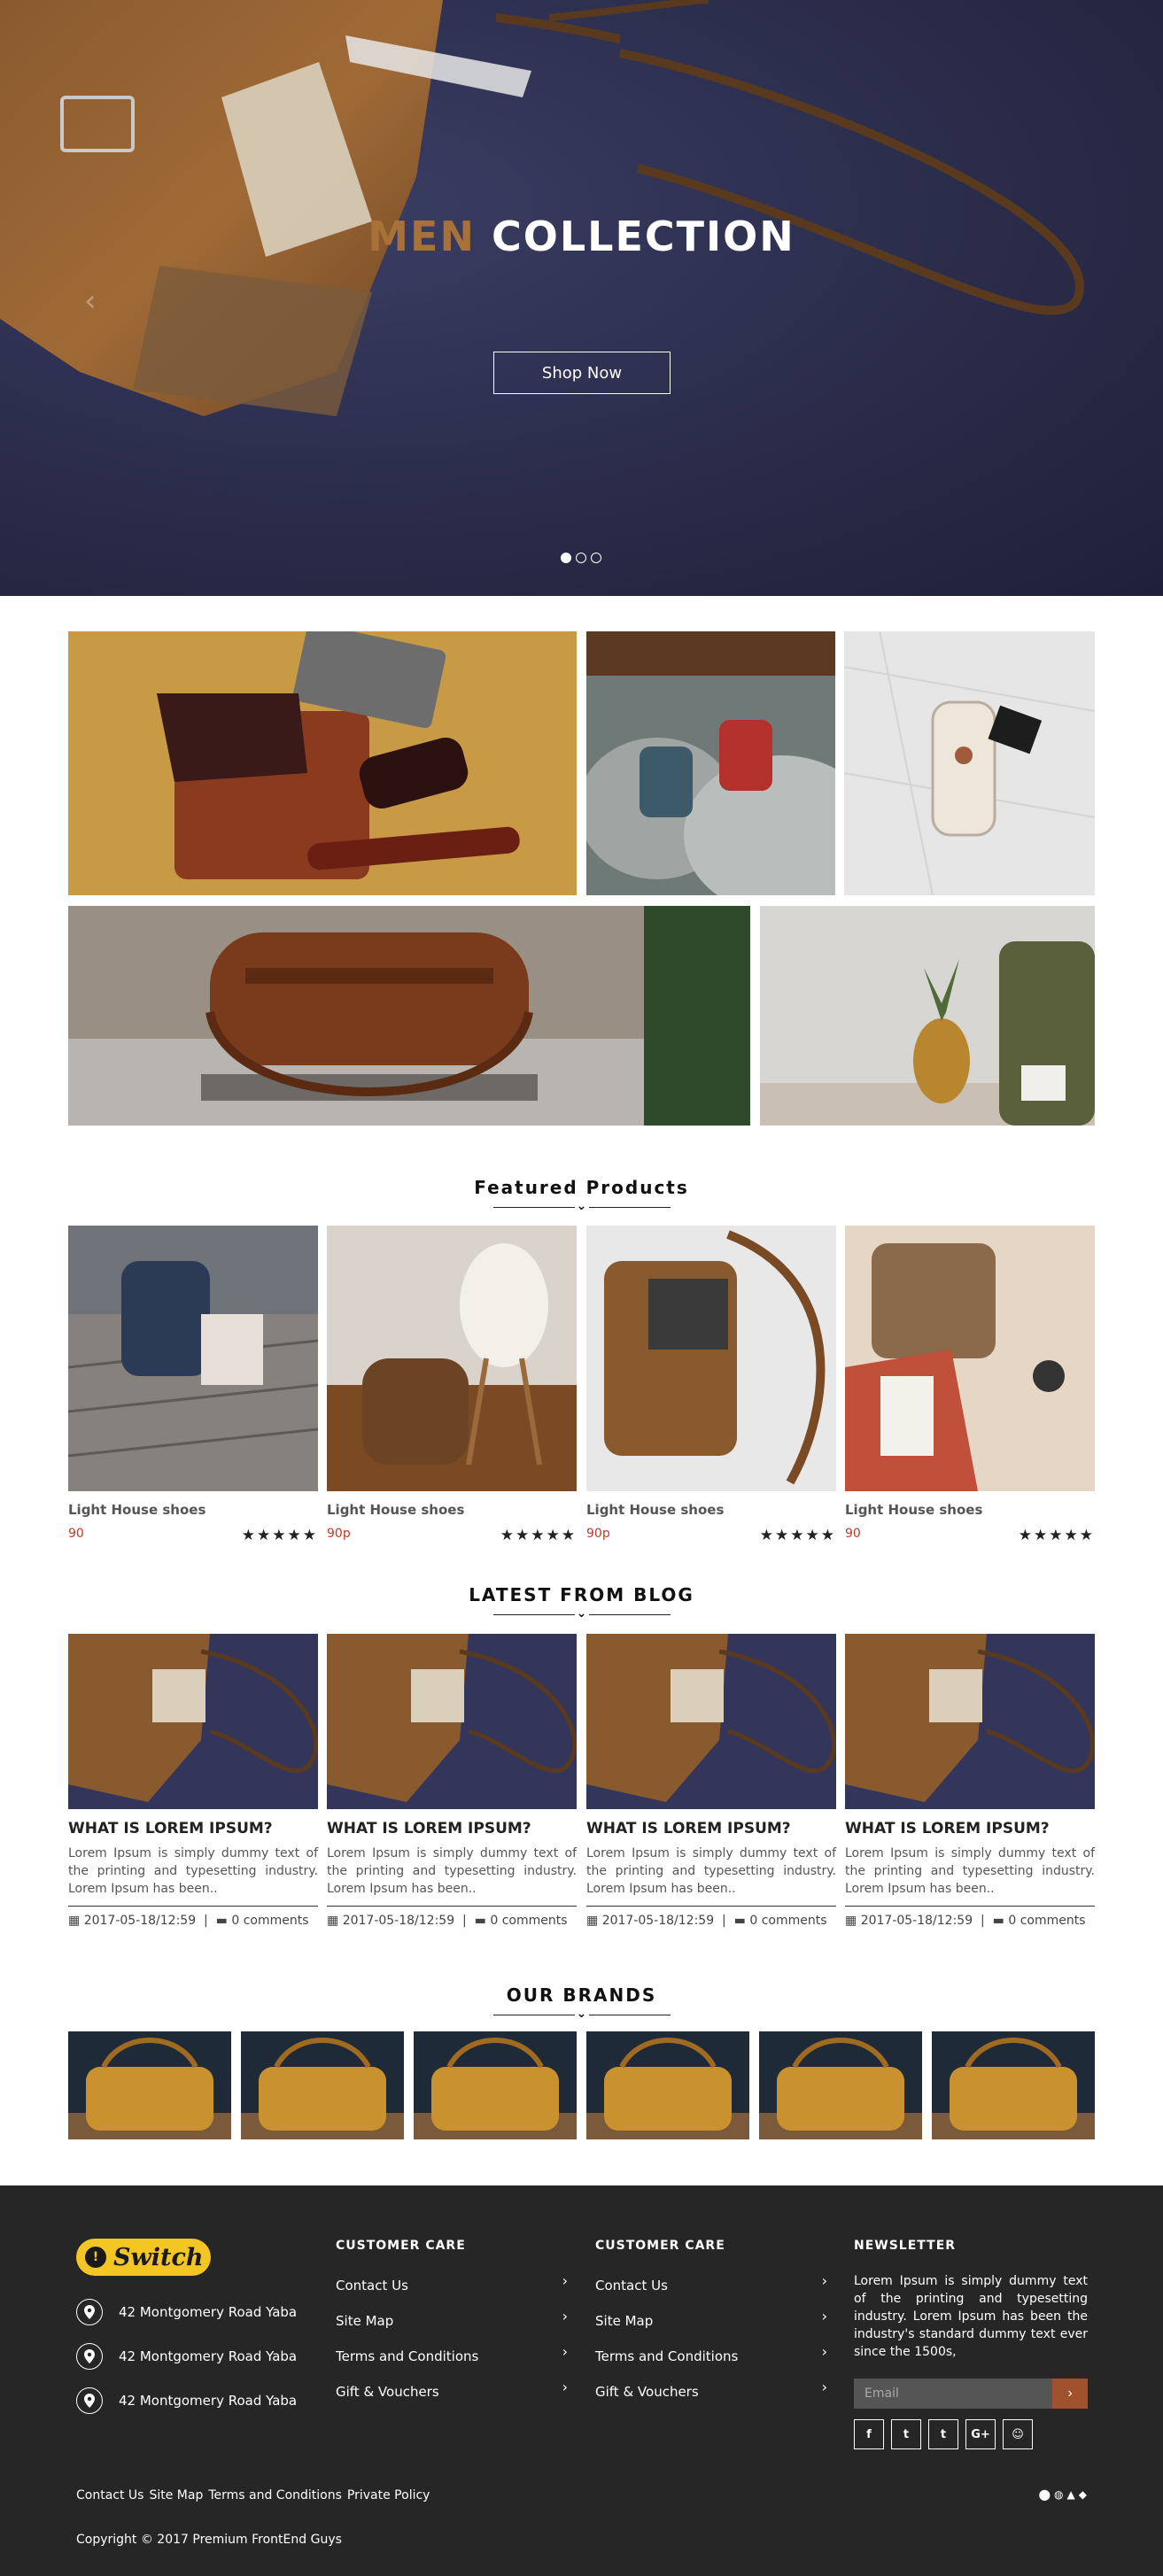  I want to click on newsletter-form: ›, so click(971, 2394).